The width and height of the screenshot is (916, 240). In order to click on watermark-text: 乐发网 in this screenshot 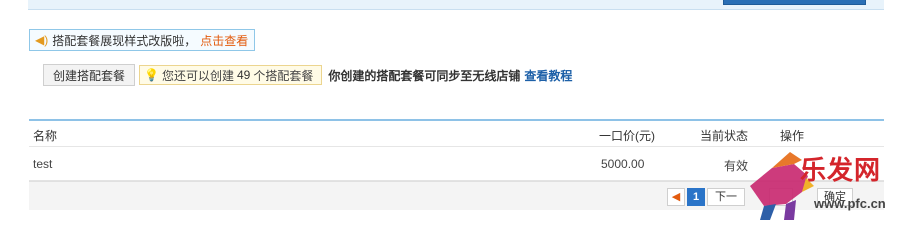, I will do `click(841, 171)`.